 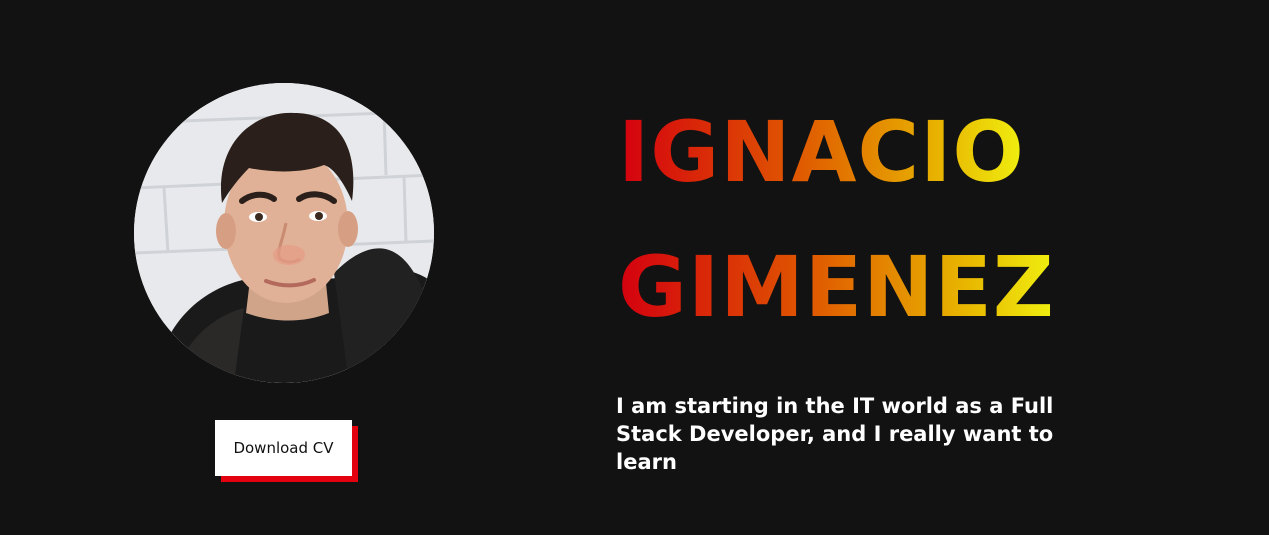 I want to click on first-name-heading: IGNACIO, so click(x=821, y=152).